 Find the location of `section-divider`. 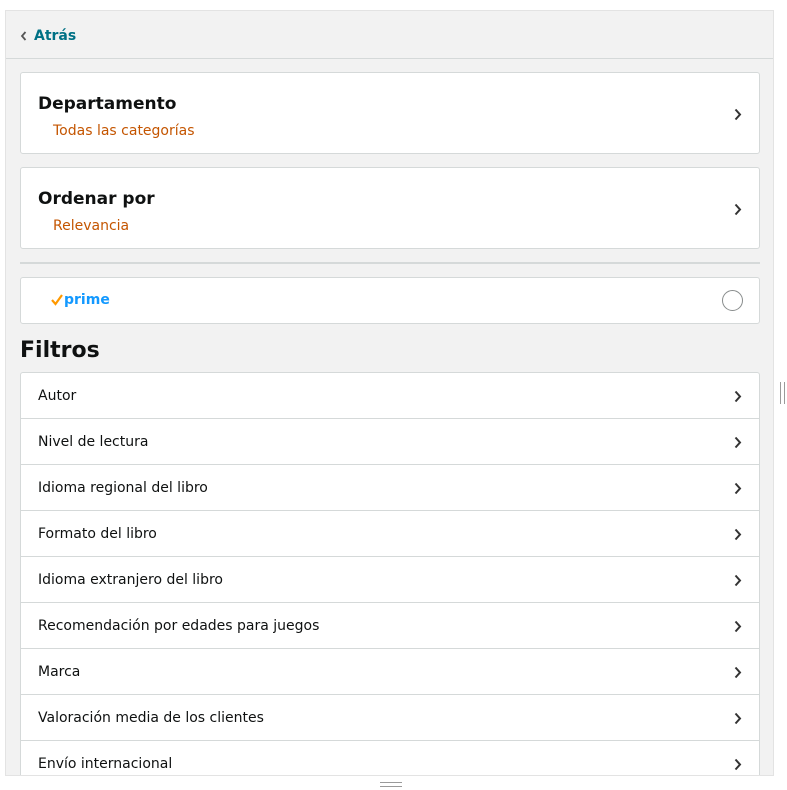

section-divider is located at coordinates (390, 263).